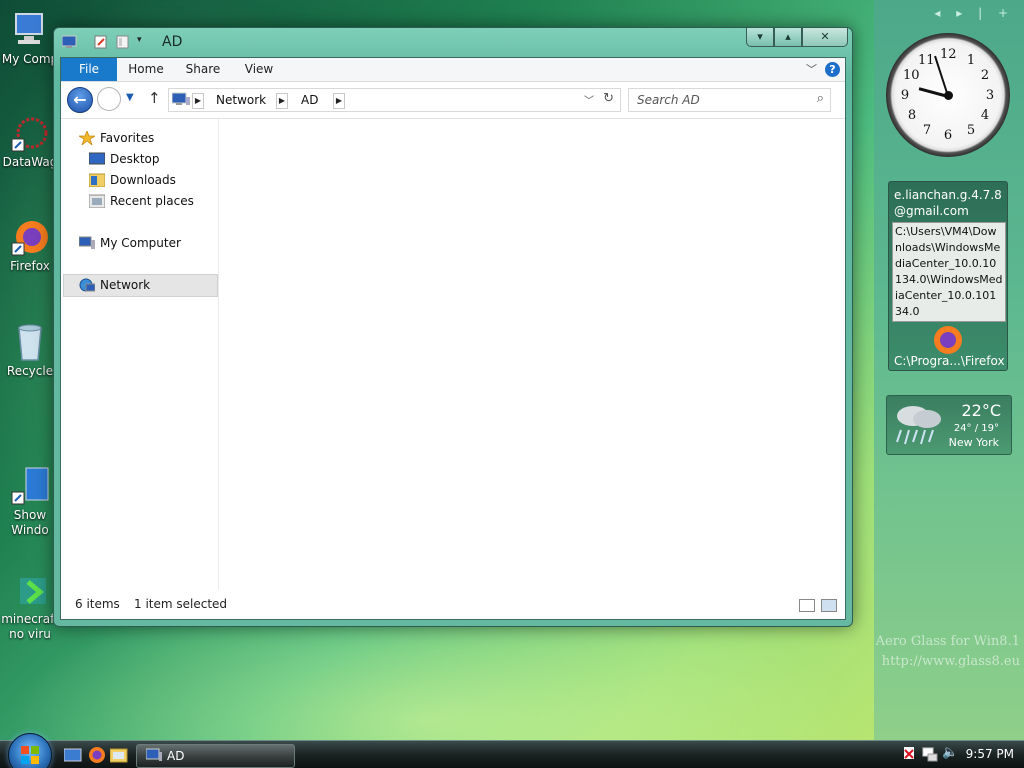 The height and width of the screenshot is (768, 1024). I want to click on desktop-icon-firefox: Firefox, so click(30, 245).